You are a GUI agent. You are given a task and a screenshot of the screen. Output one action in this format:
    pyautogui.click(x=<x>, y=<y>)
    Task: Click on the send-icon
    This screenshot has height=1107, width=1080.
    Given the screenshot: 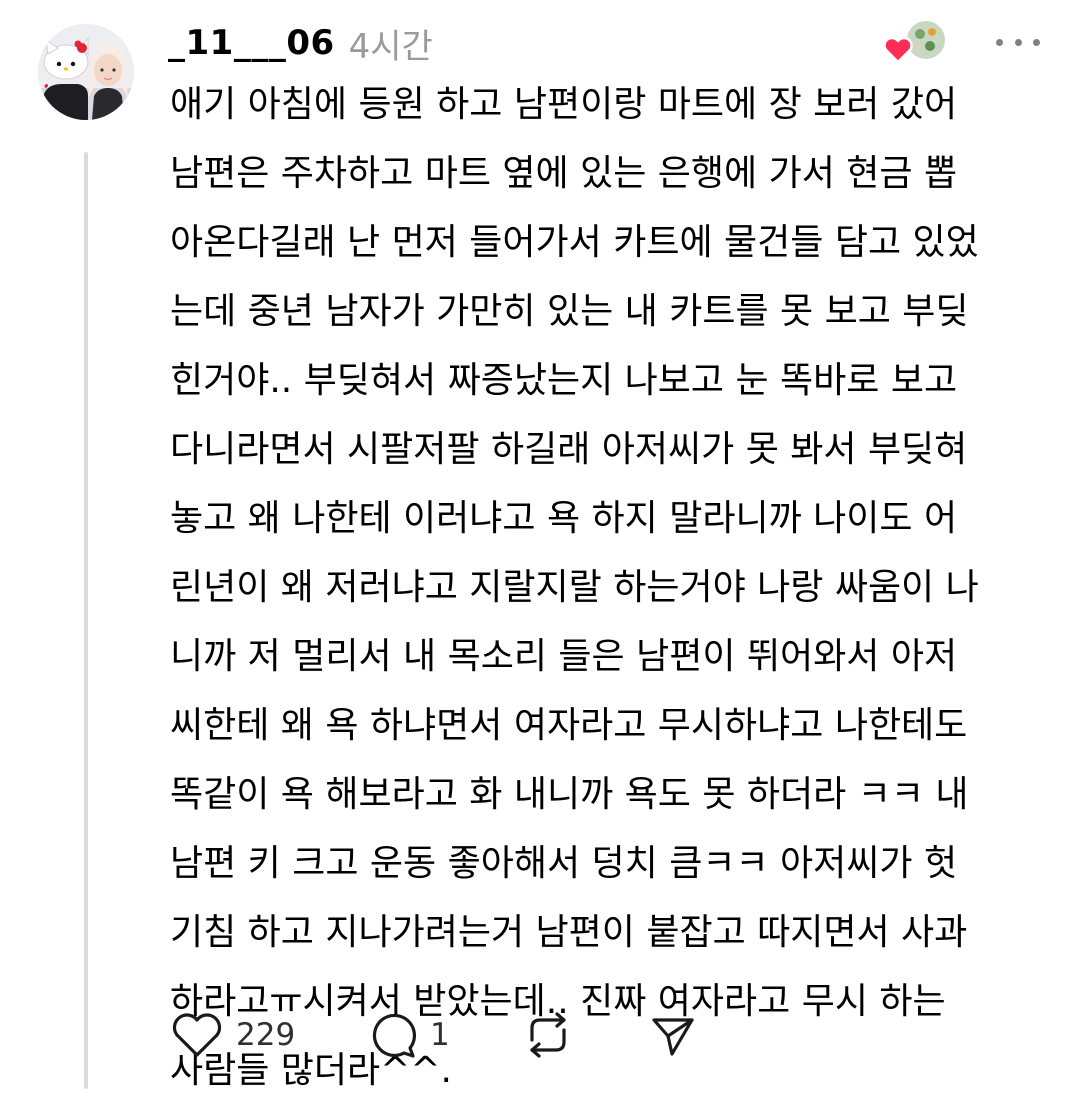 What is the action you would take?
    pyautogui.click(x=673, y=1037)
    